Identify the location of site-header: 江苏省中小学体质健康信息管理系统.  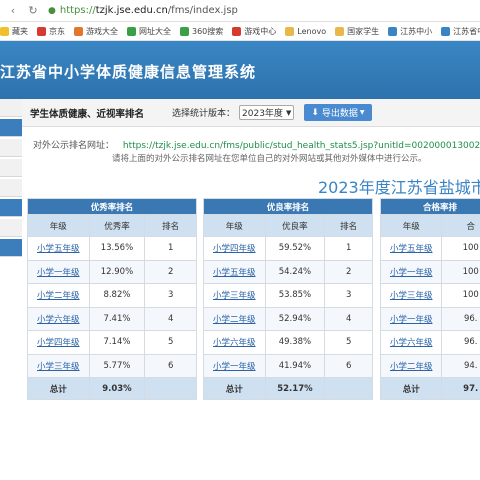
(240, 70).